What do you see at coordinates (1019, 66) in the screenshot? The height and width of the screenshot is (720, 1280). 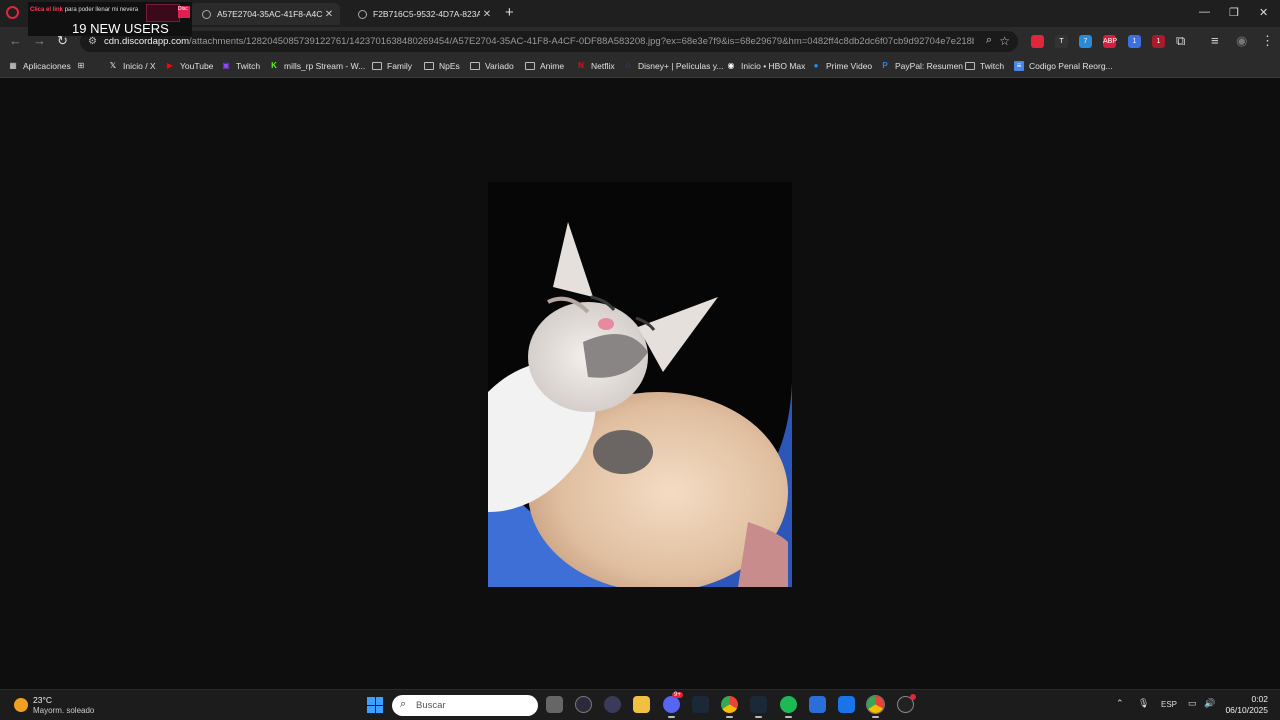 I see `docs-icon: ≡` at bounding box center [1019, 66].